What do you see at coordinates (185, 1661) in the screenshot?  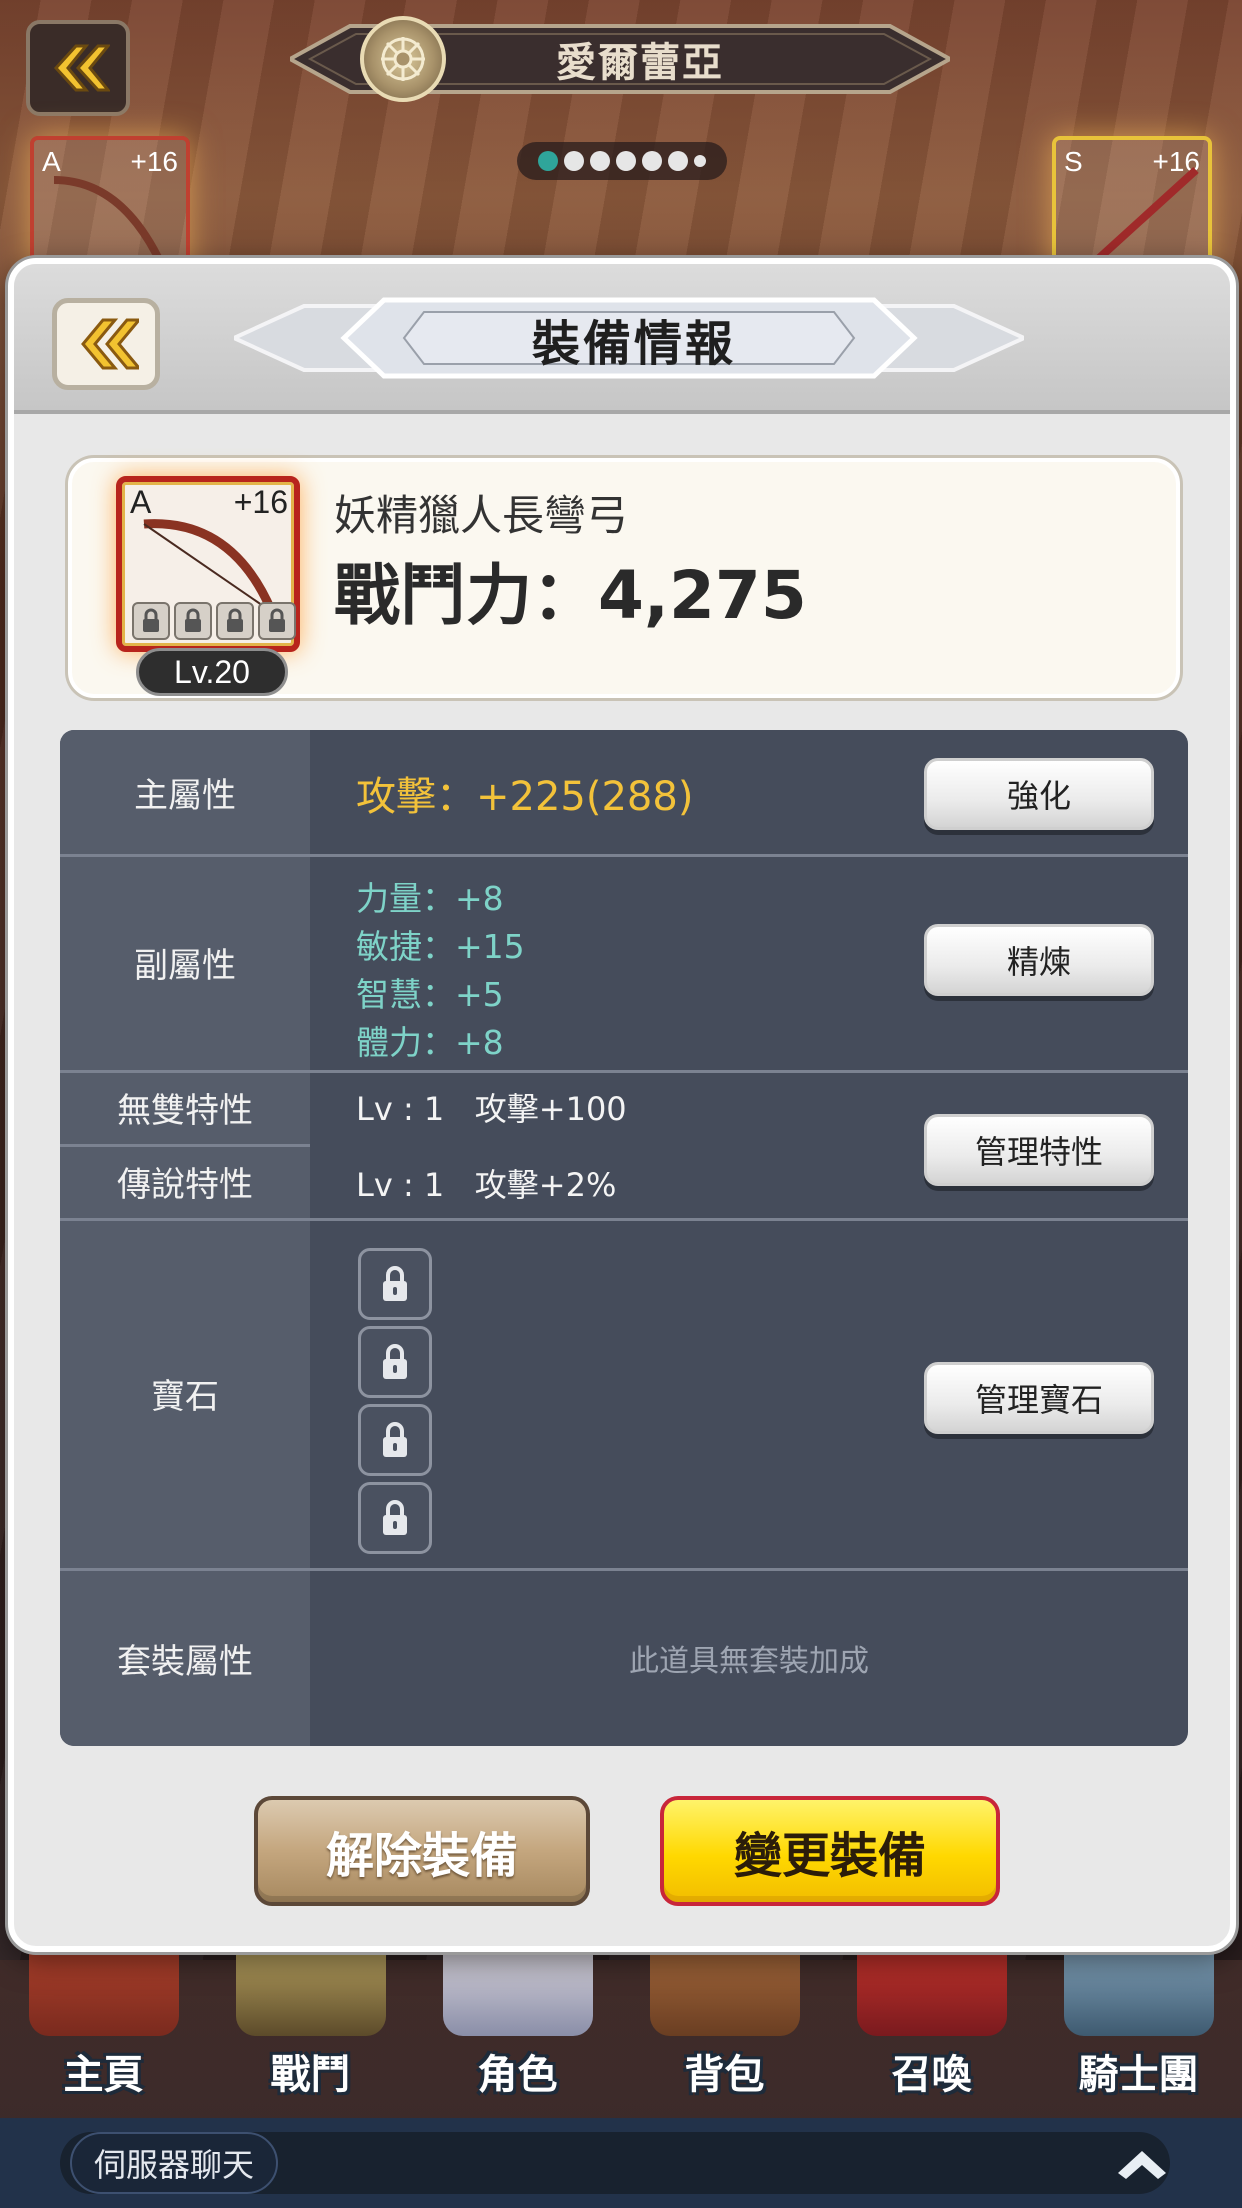 I see `set-attribute-label: 套裝屬性` at bounding box center [185, 1661].